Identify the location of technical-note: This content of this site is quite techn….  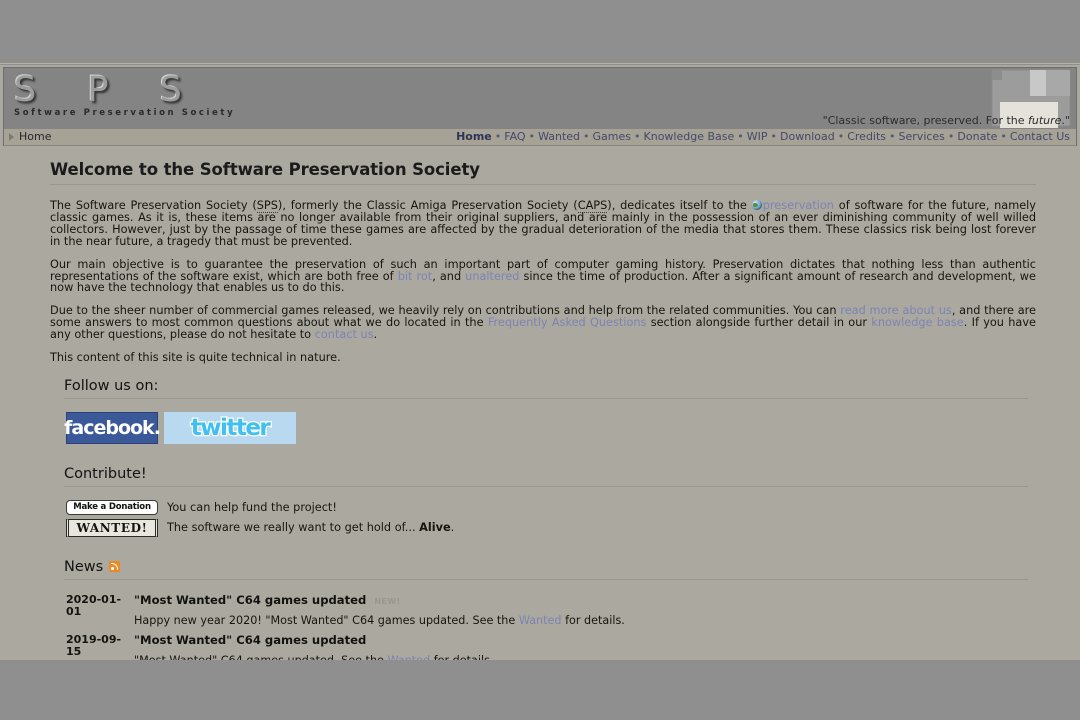
(195, 358).